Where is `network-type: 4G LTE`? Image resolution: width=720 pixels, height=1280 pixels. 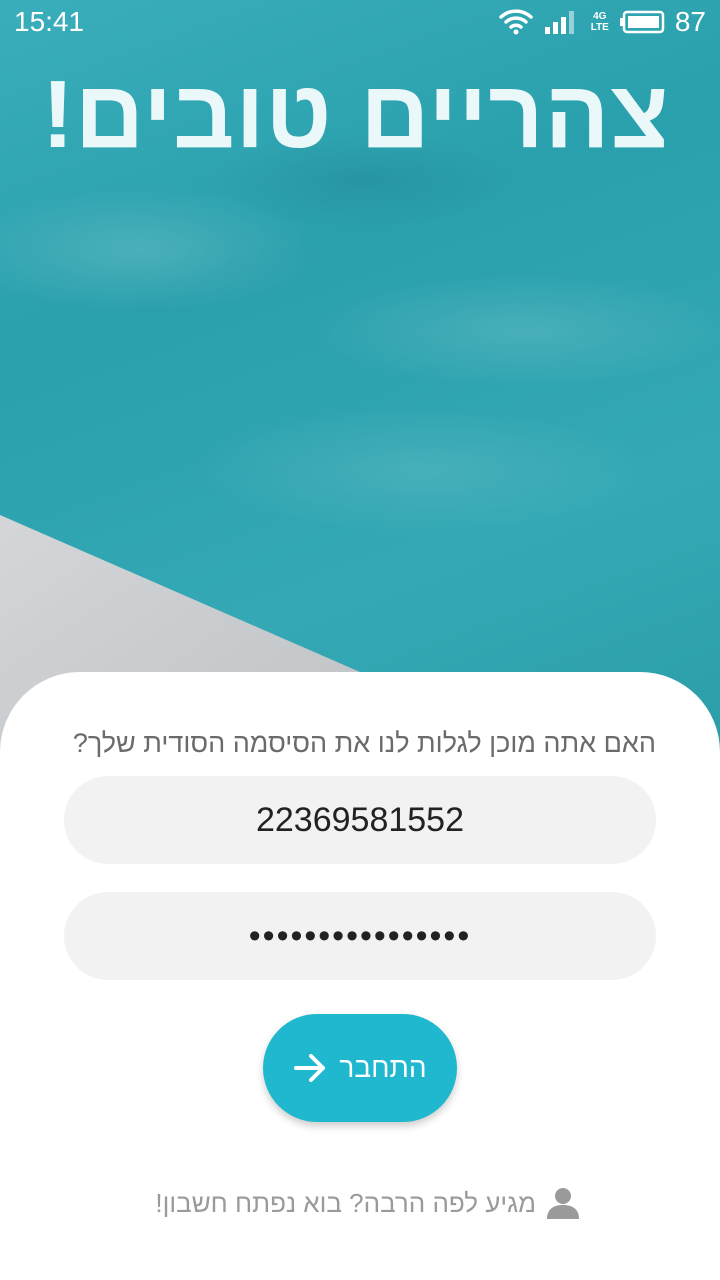 network-type: 4G LTE is located at coordinates (600, 22).